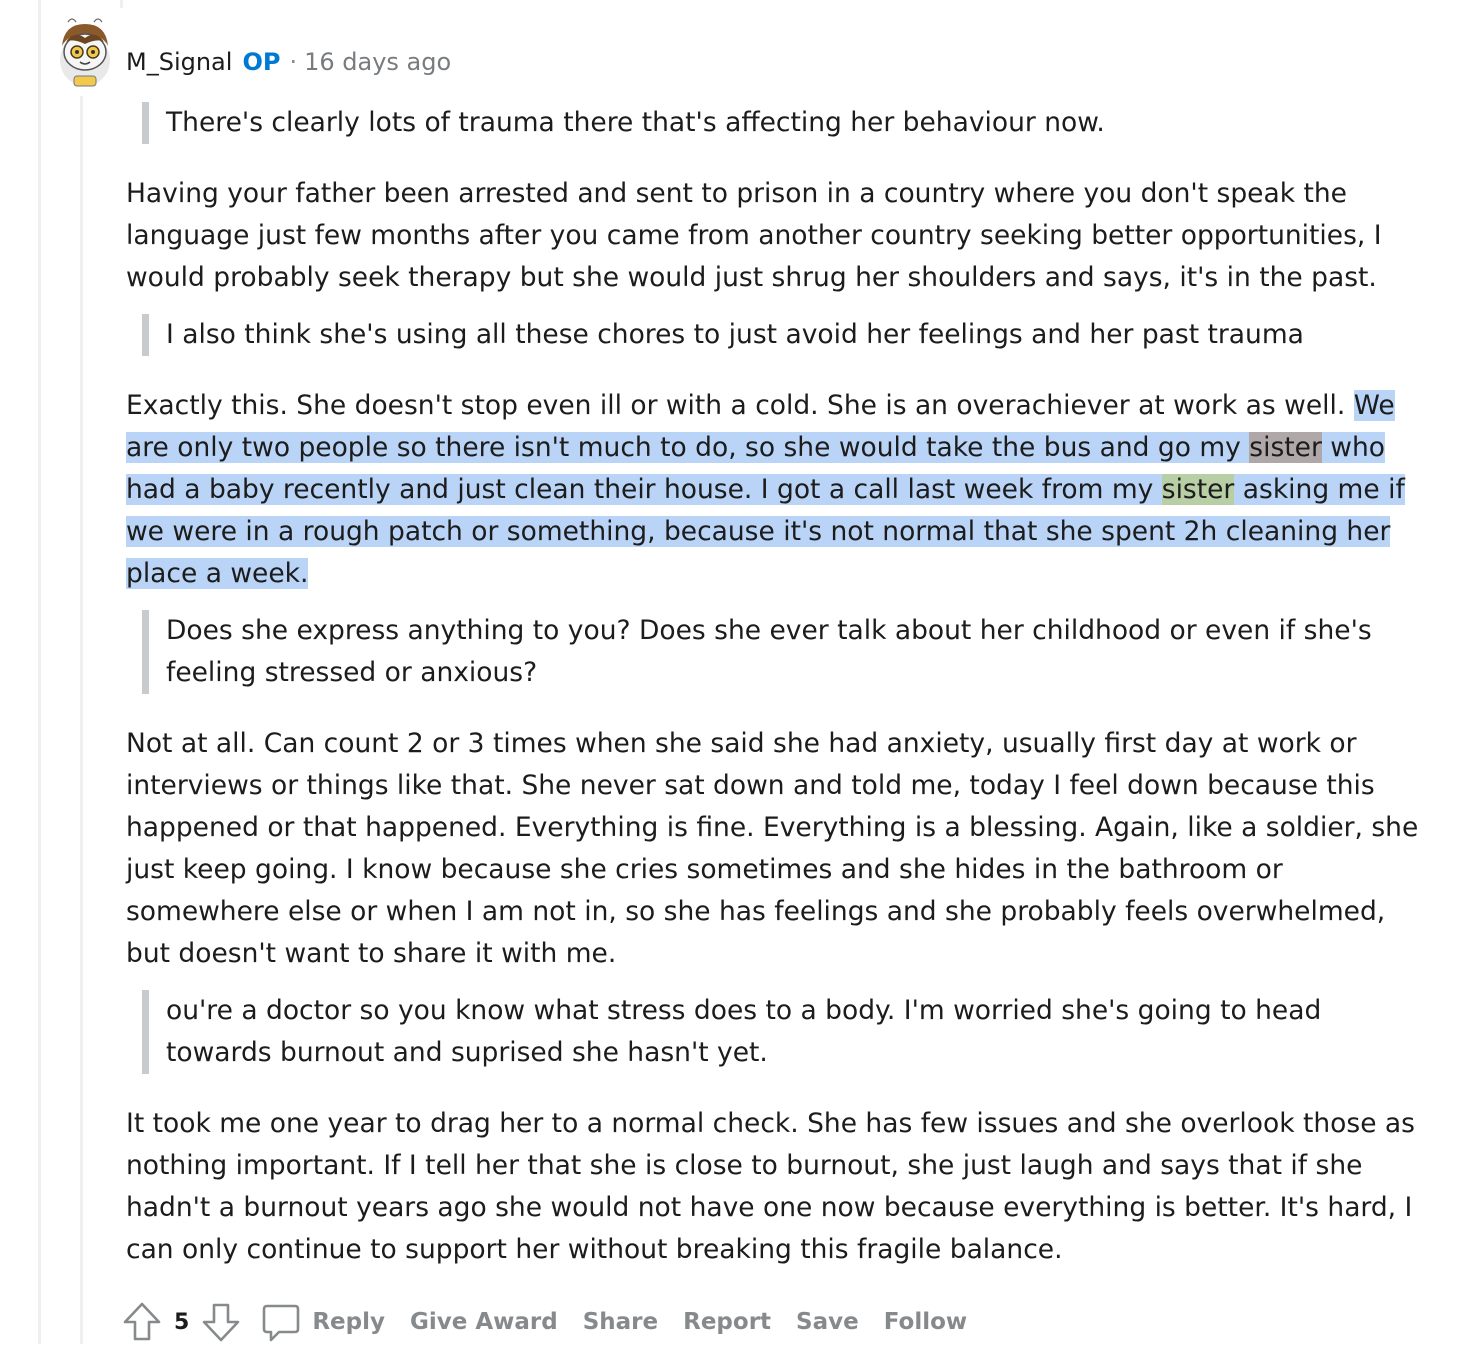 The image size is (1464, 1348). What do you see at coordinates (179, 62) in the screenshot?
I see `author-name: M_Signal` at bounding box center [179, 62].